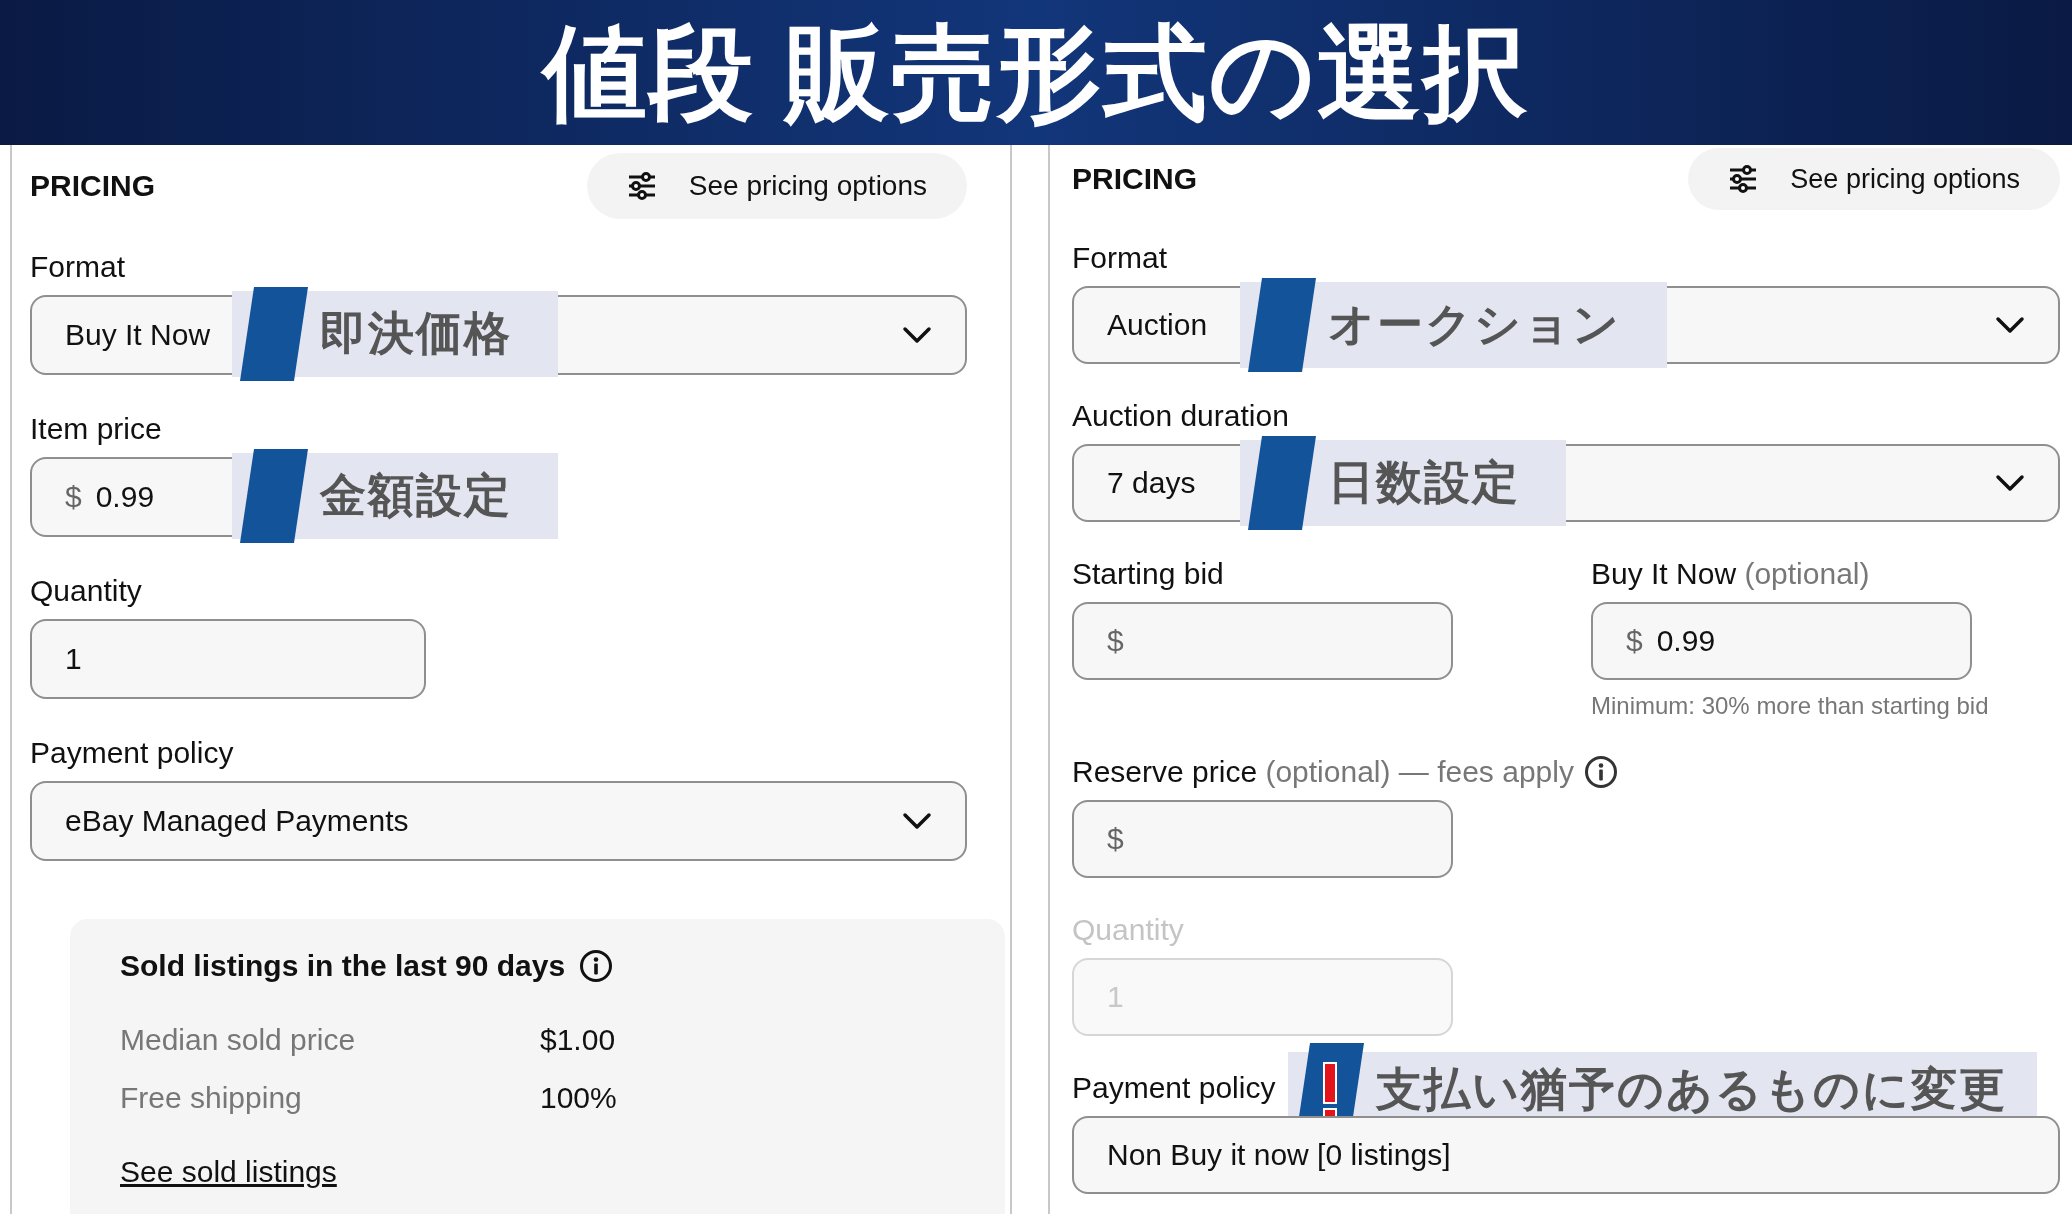  Describe the element at coordinates (1691, 1089) in the screenshot. I see `annotation-label: 支払い猶予のあるものに変更` at that location.